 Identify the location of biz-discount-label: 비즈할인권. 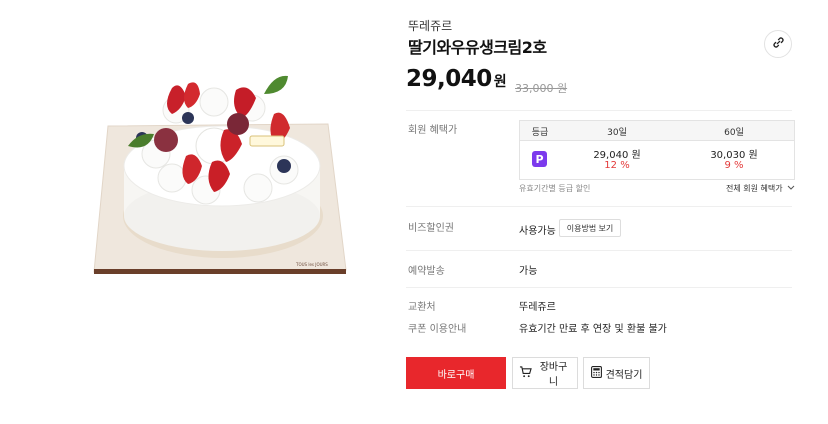
(431, 228).